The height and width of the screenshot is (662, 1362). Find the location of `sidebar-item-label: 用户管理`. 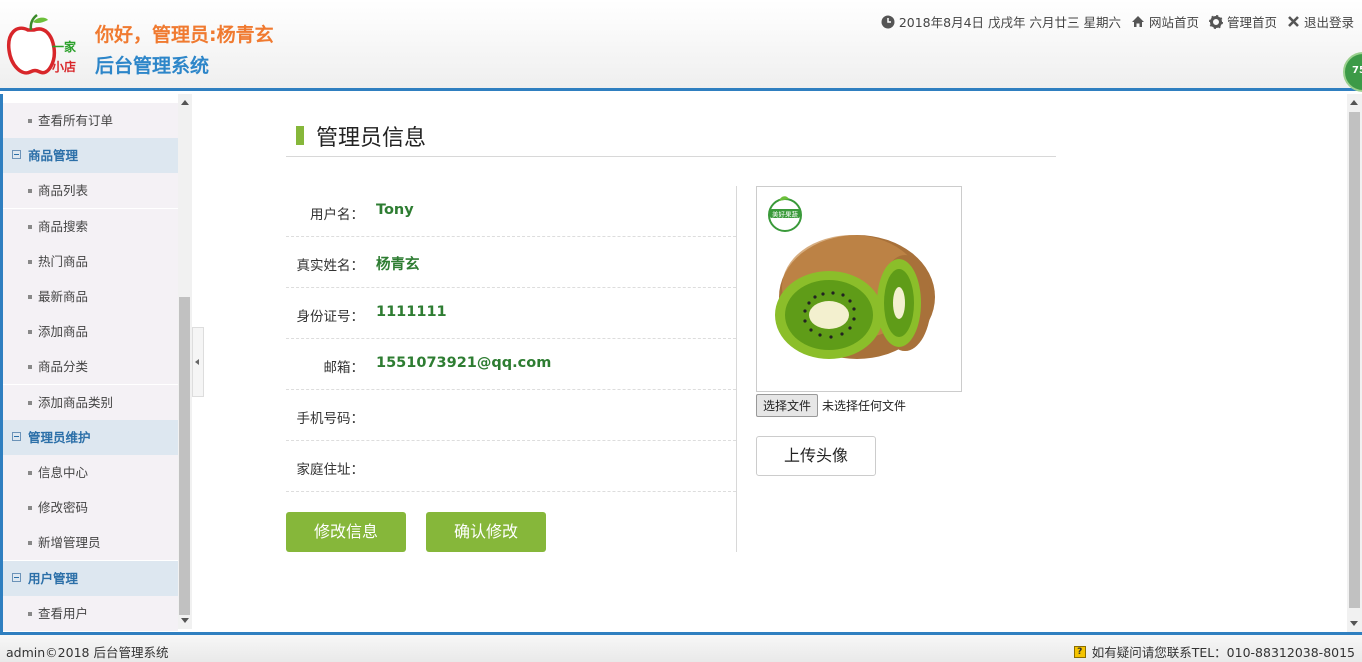

sidebar-item-label: 用户管理 is located at coordinates (53, 578).